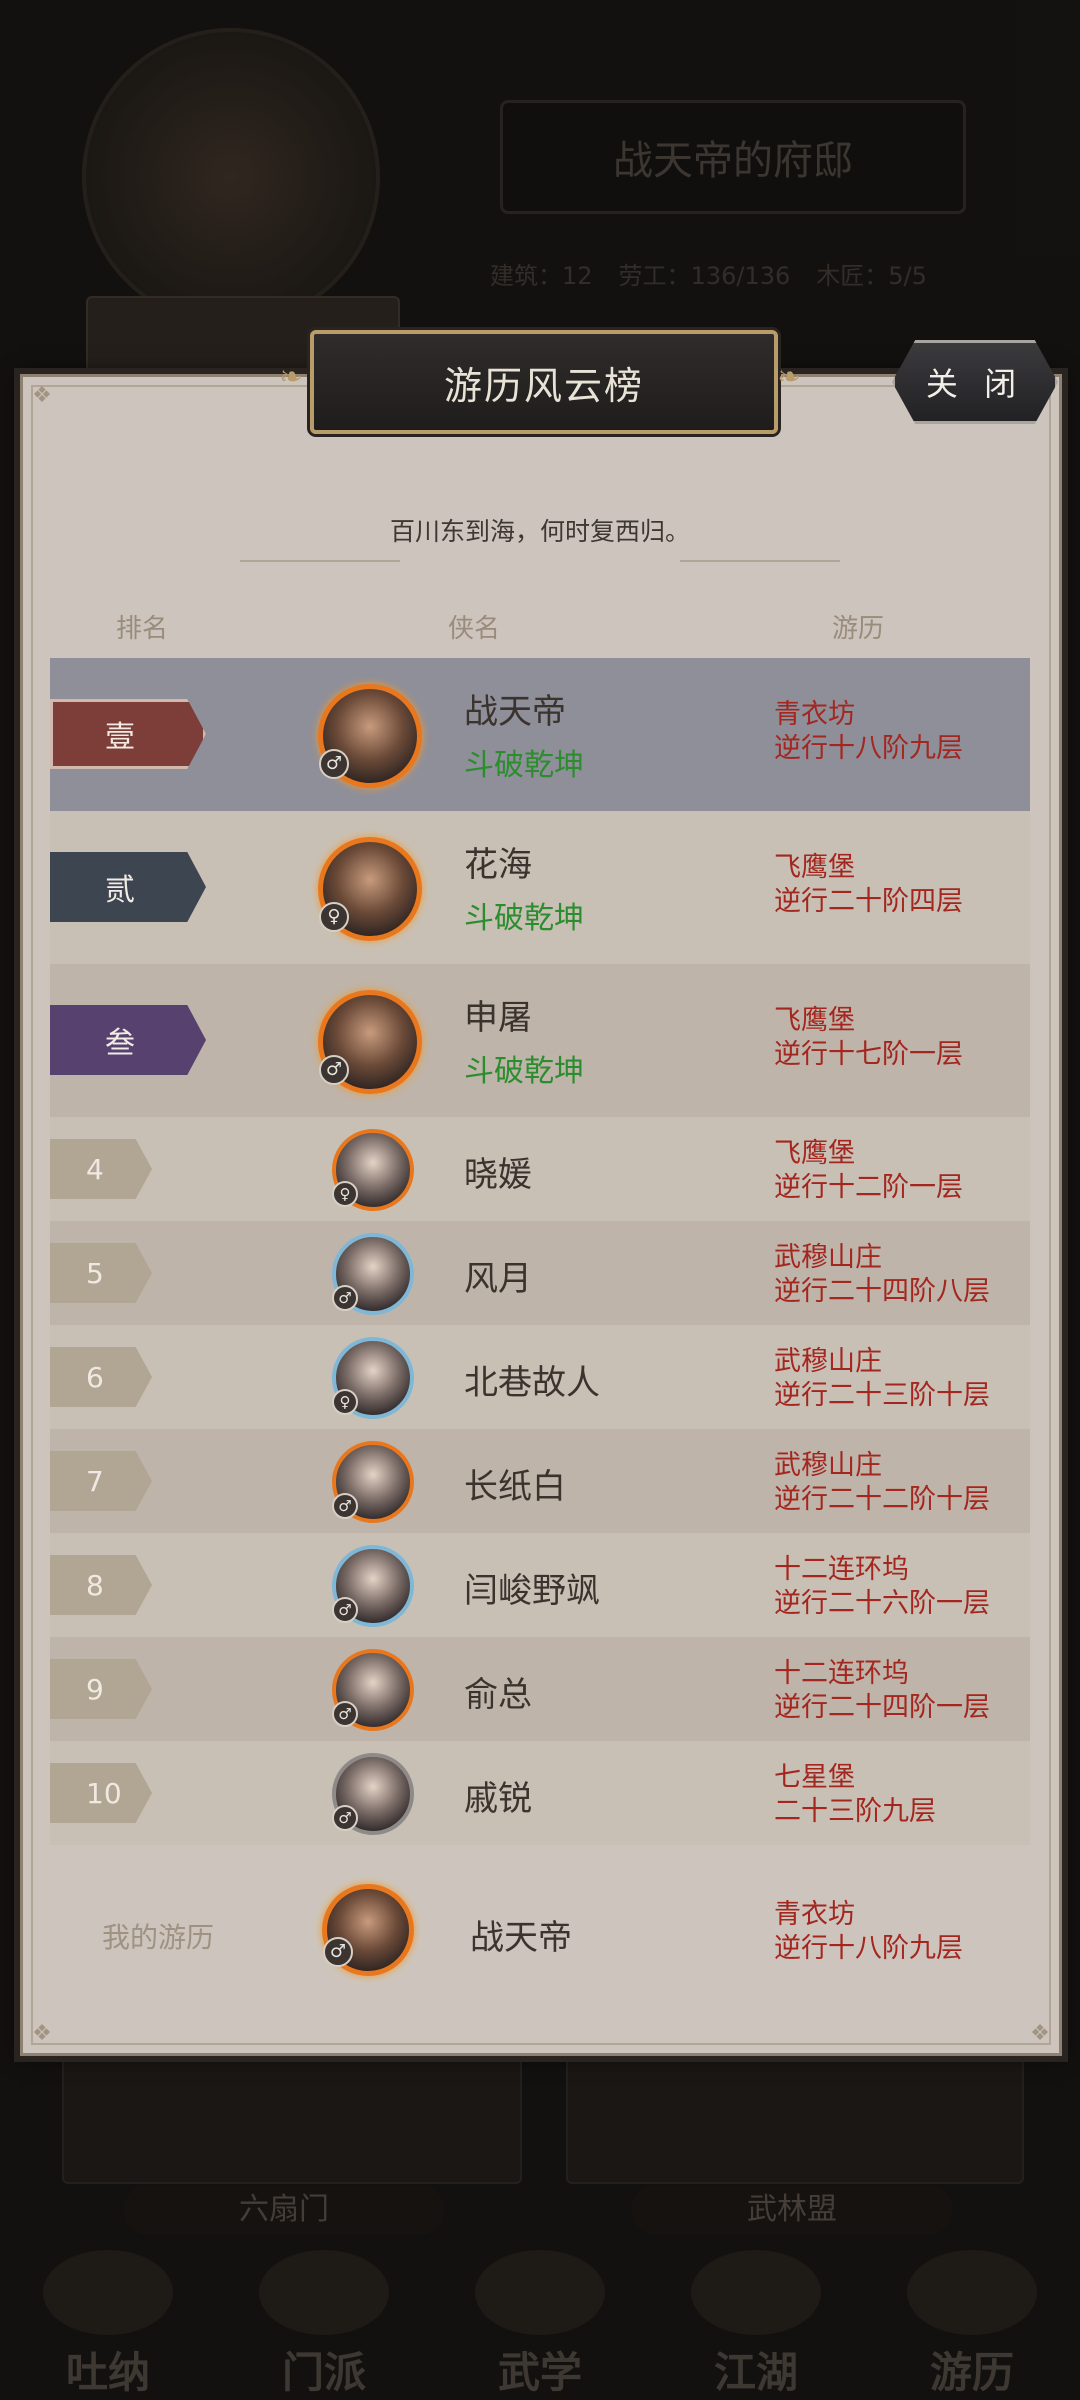  I want to click on travel-level: 逆行二十二阶十层, so click(882, 1499).